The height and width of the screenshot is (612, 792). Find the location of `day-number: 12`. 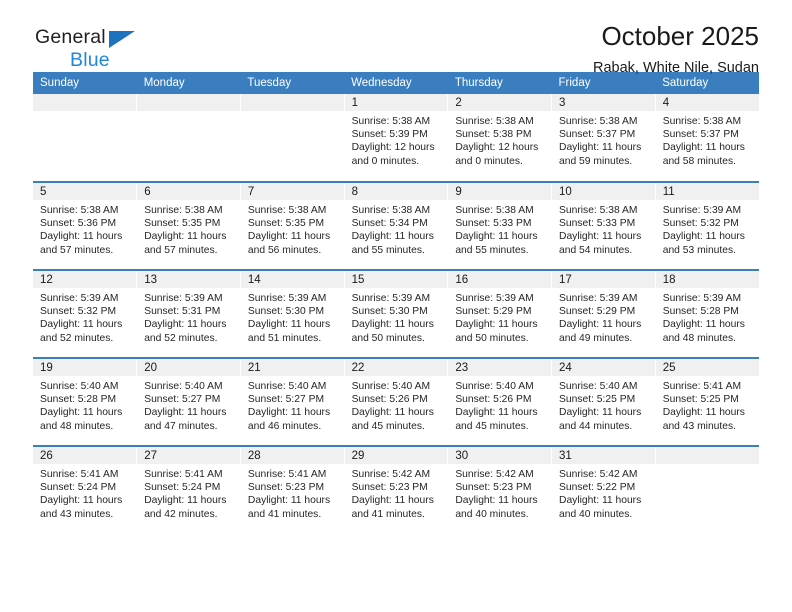

day-number: 12 is located at coordinates (85, 279).